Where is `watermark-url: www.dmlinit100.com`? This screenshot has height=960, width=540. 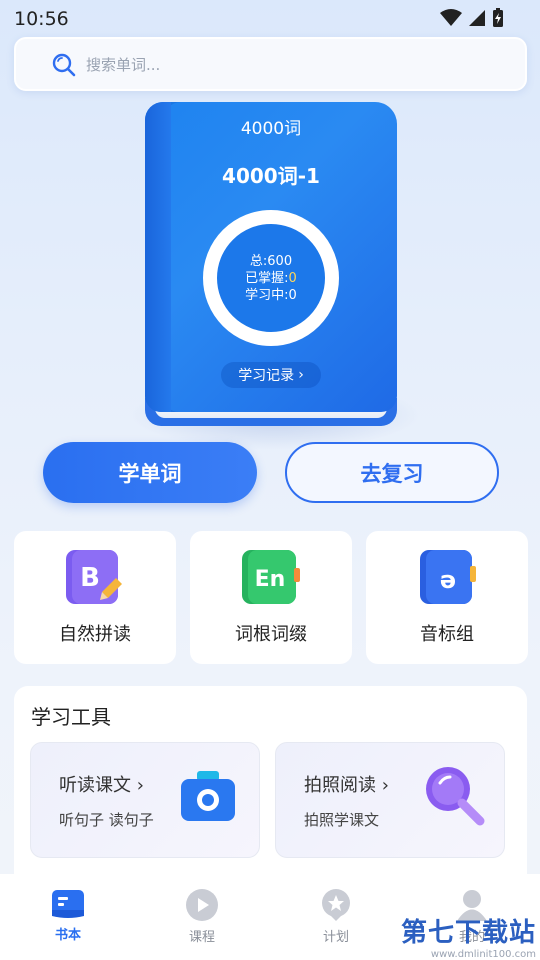 watermark-url: www.dmlinit100.com is located at coordinates (483, 954).